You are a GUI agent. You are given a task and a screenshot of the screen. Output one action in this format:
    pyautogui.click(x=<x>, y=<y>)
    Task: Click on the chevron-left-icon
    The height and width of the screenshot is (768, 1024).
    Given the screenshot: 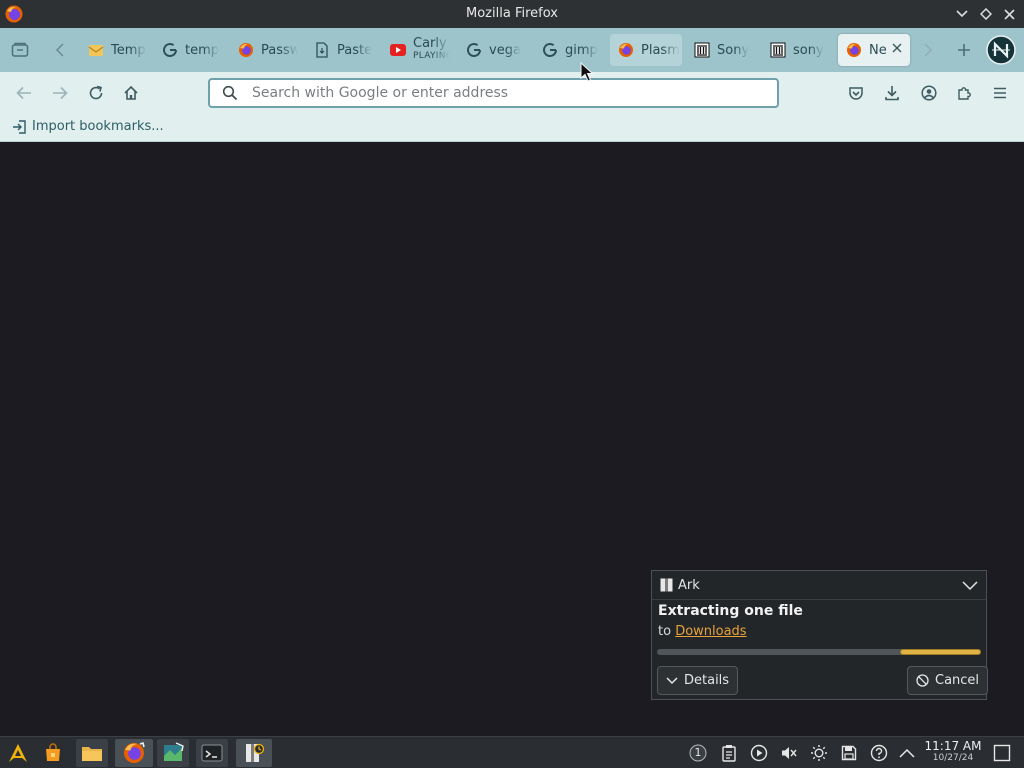 What is the action you would take?
    pyautogui.click(x=59, y=50)
    